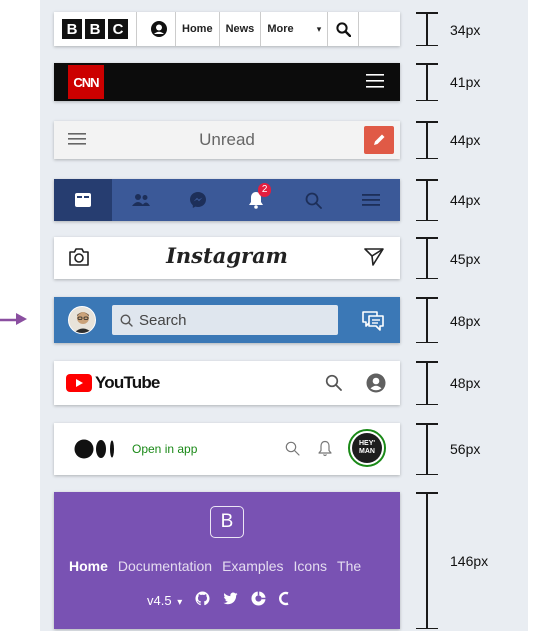 The width and height of the screenshot is (534, 631). What do you see at coordinates (227, 82) in the screenshot?
I see `cnn-navbar: CNN` at bounding box center [227, 82].